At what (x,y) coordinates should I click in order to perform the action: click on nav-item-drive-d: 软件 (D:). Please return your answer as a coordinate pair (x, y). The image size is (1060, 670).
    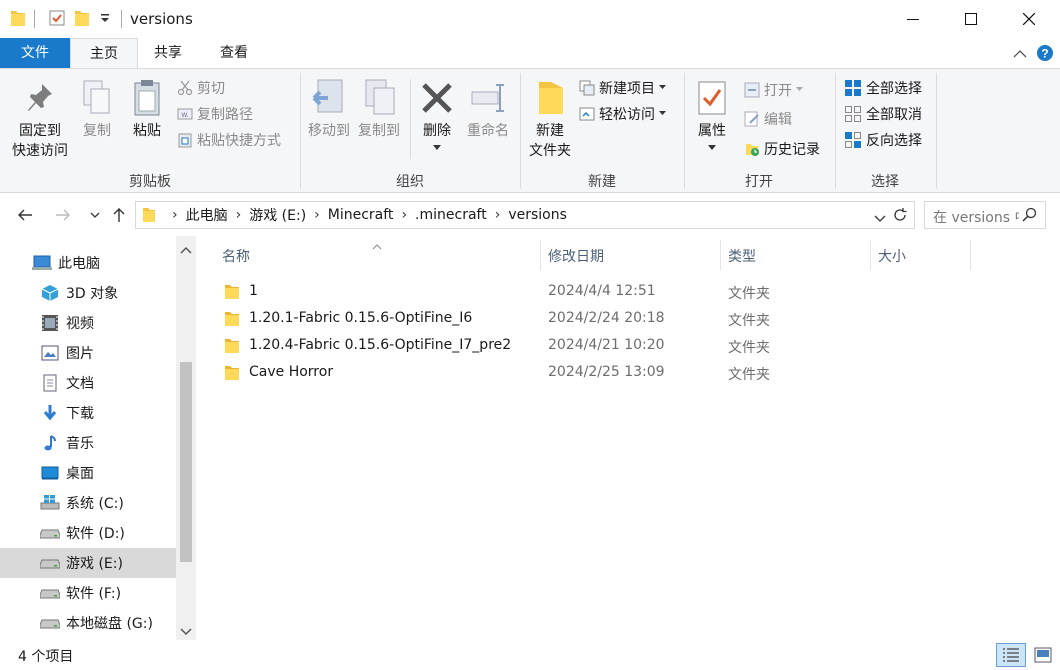
    Looking at the image, I should click on (88, 533).